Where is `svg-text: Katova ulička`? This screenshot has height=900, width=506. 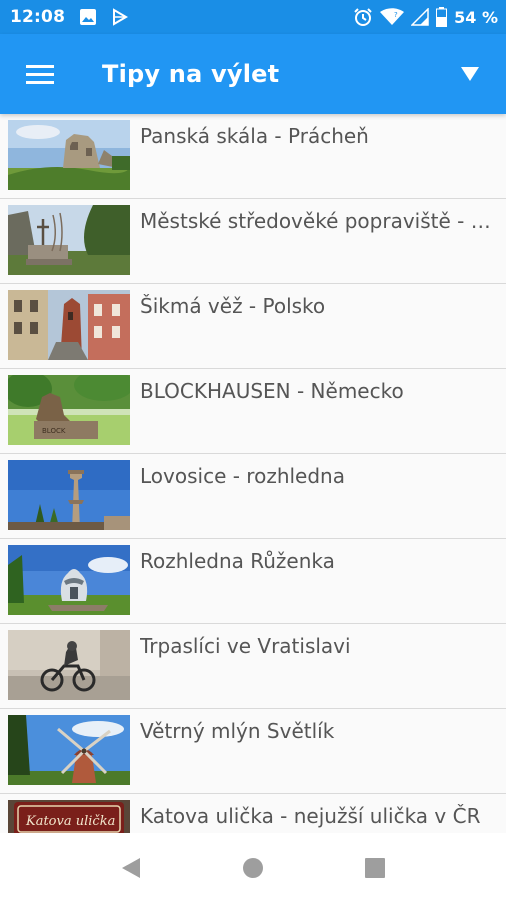
svg-text: Katova ulička is located at coordinates (70, 821).